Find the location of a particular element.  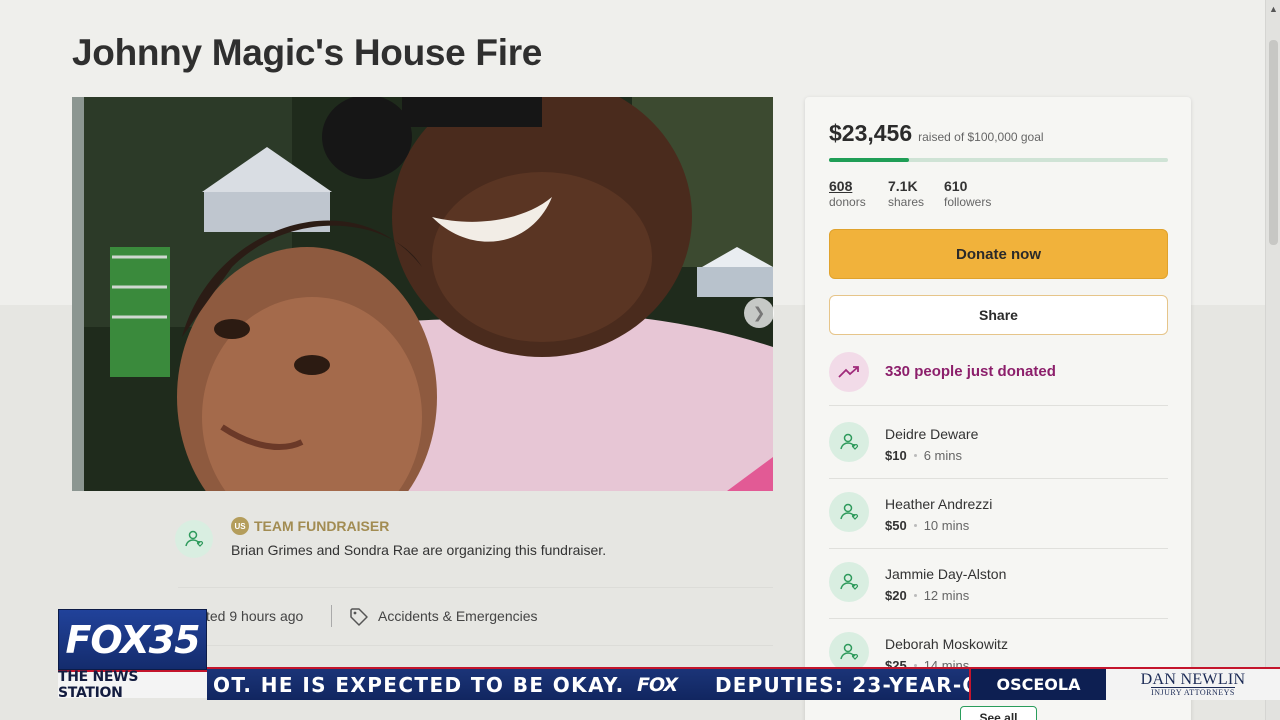

team-icon: US is located at coordinates (240, 526).